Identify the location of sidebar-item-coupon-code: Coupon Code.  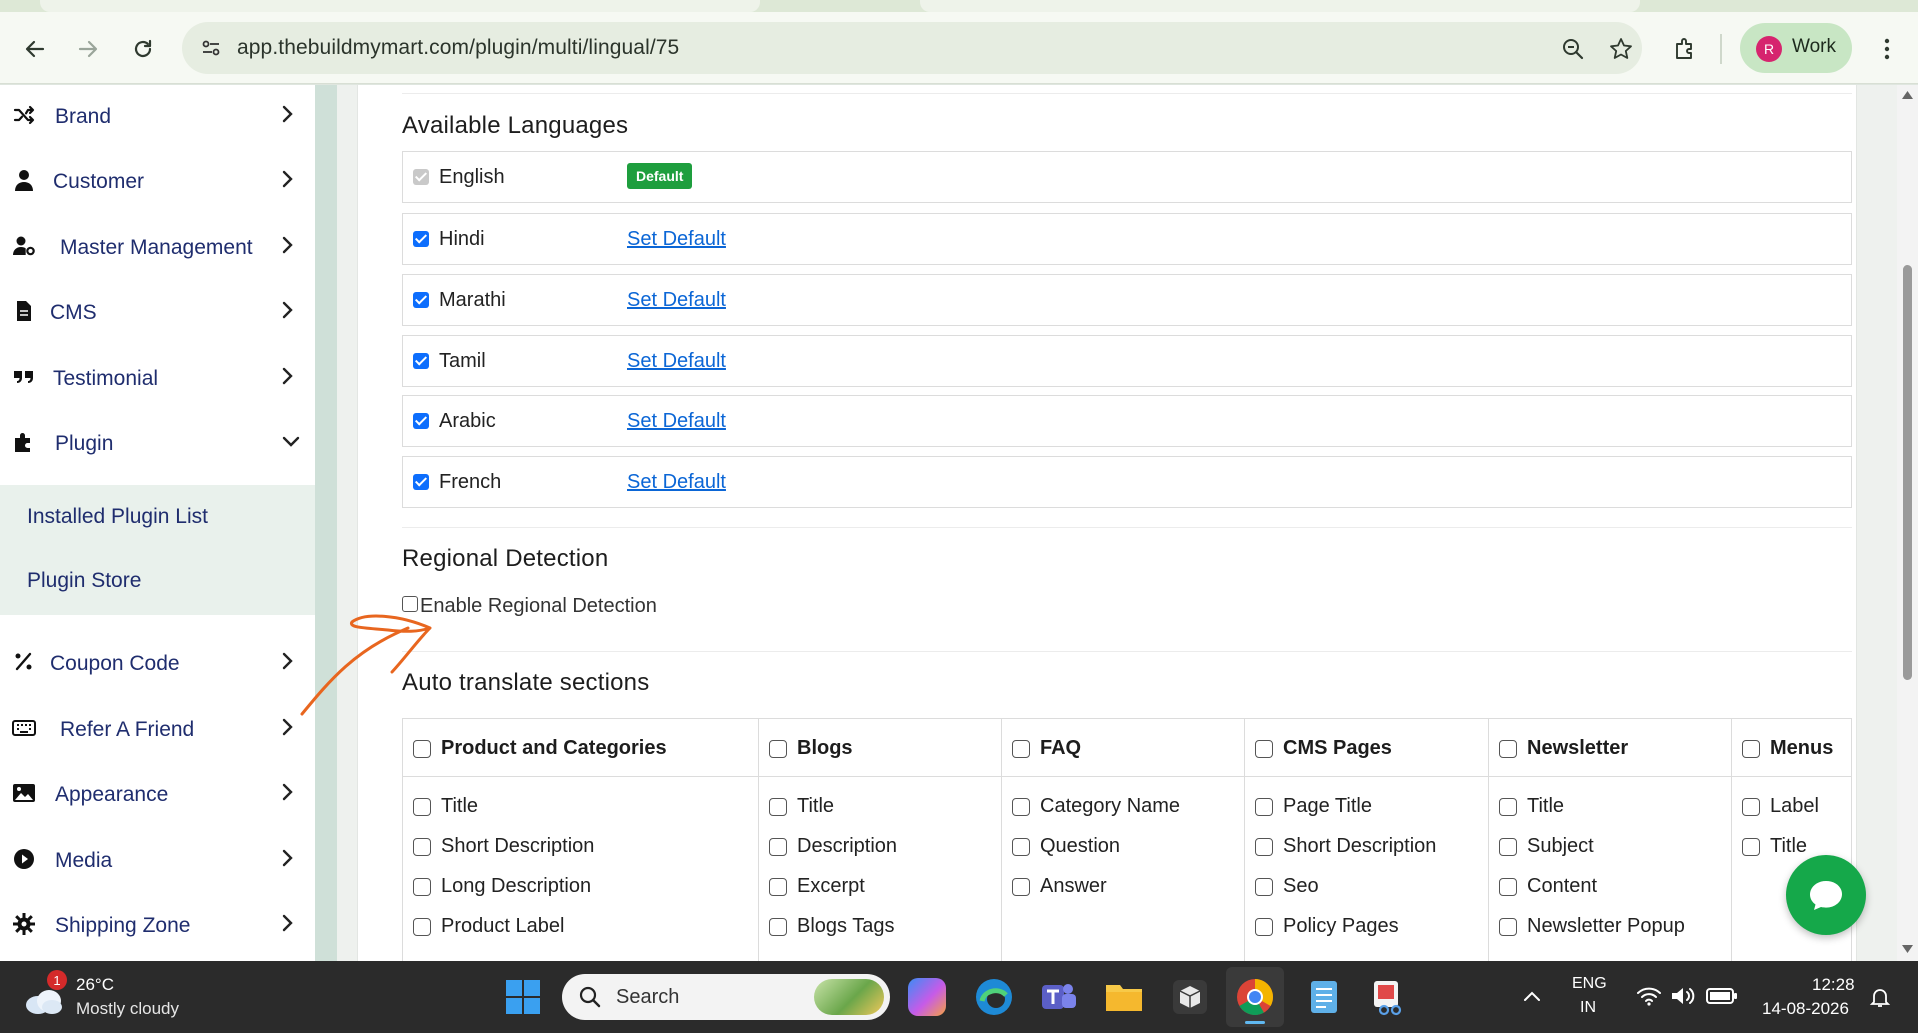
(157, 662).